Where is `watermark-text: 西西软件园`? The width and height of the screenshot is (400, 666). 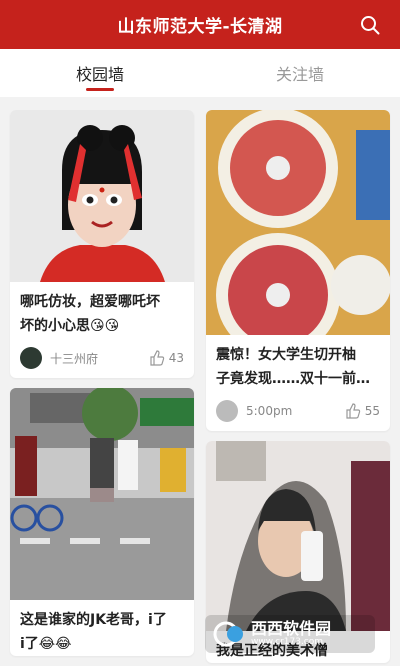 watermark-text: 西西软件园 is located at coordinates (291, 628).